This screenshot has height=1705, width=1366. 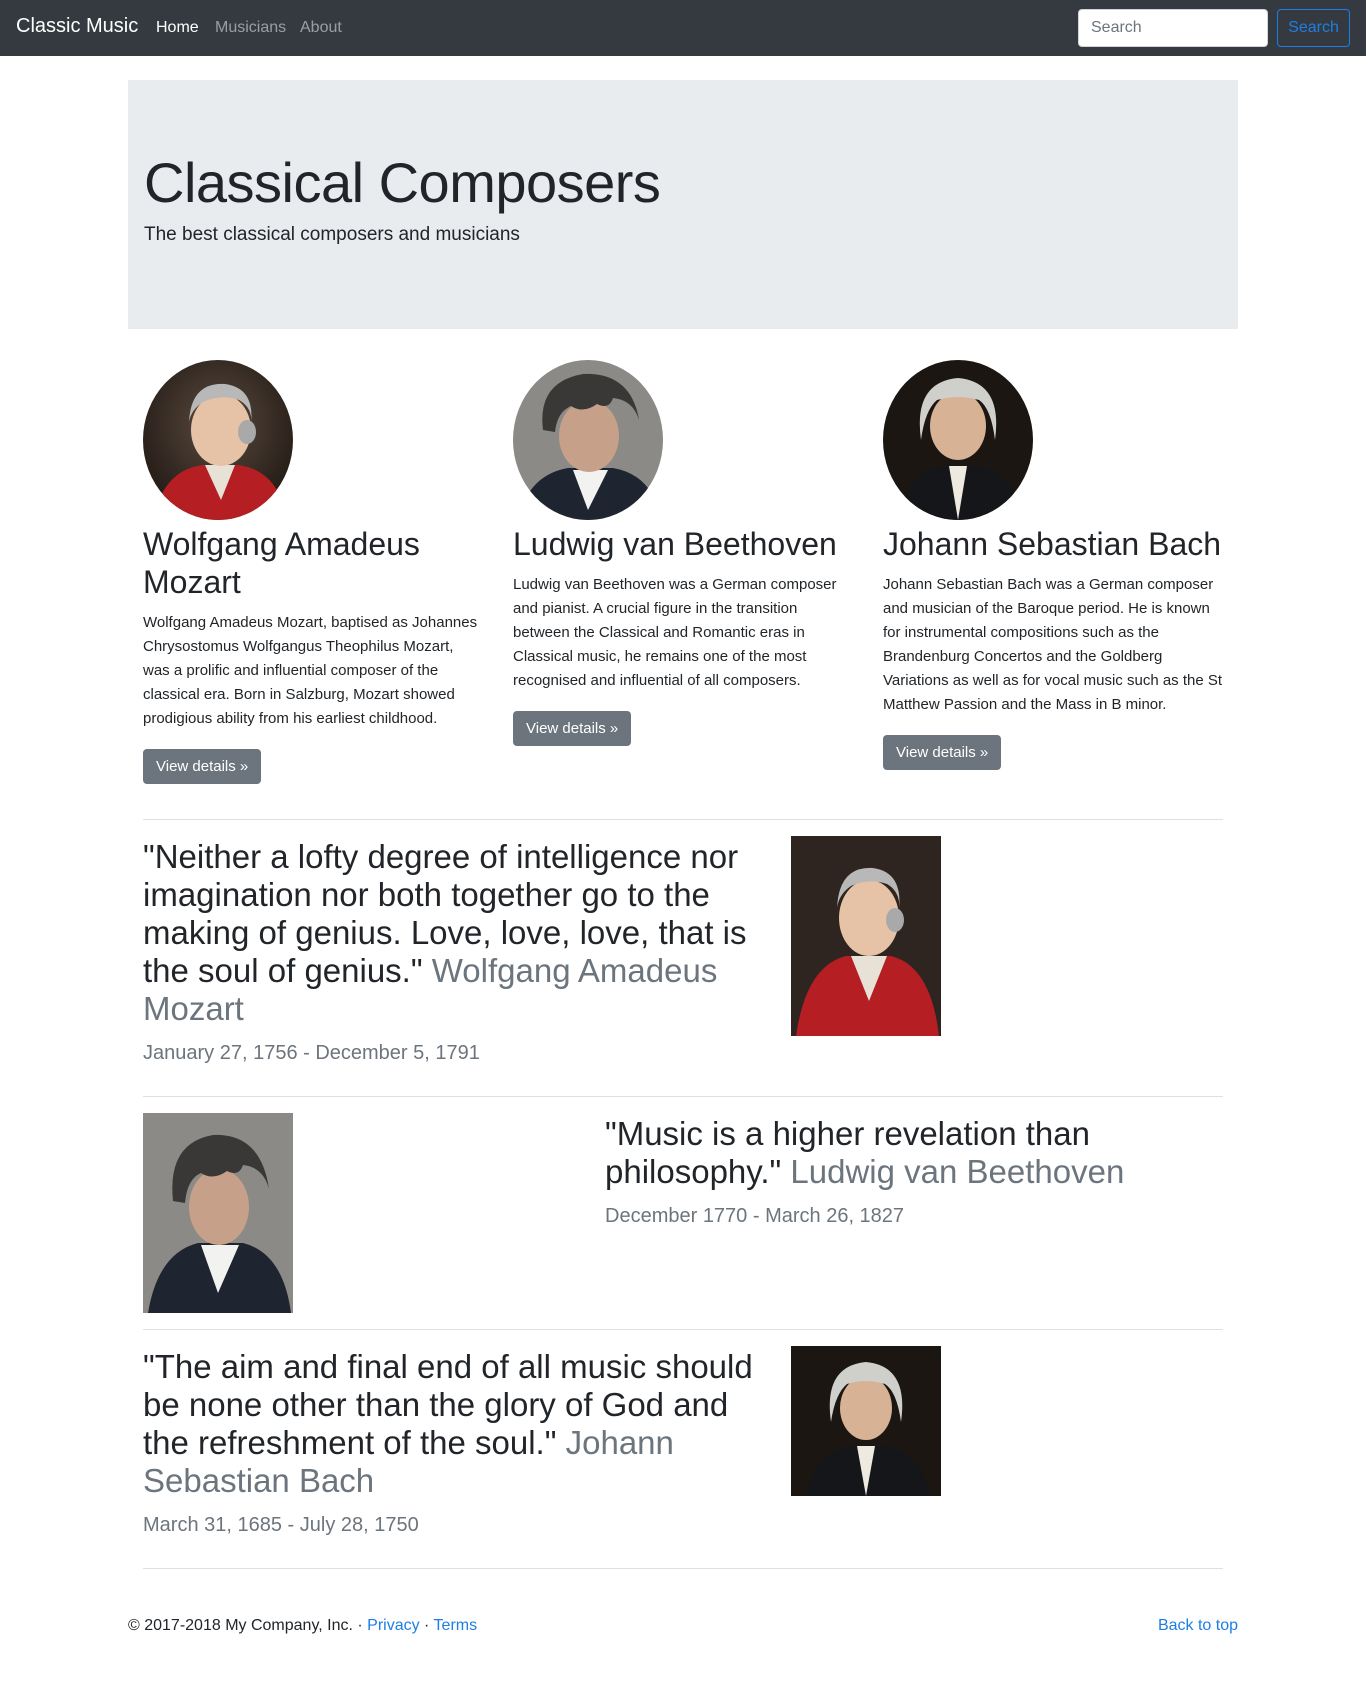 What do you see at coordinates (177, 28) in the screenshot?
I see `nav-link-home: Home` at bounding box center [177, 28].